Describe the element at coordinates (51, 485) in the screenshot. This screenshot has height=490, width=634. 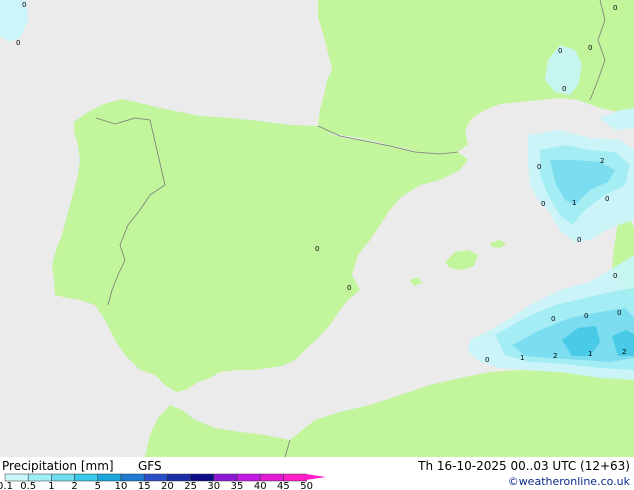
I see `legend-tick-label: 1` at that location.